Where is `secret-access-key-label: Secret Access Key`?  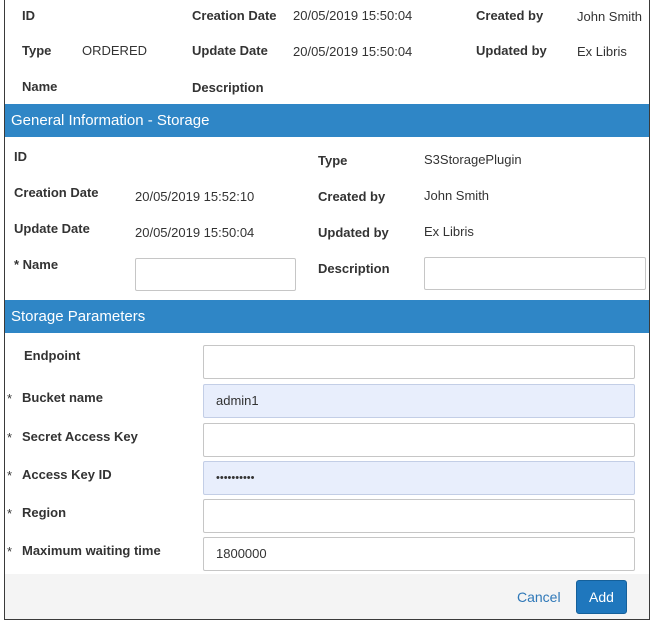 secret-access-key-label: Secret Access Key is located at coordinates (80, 436).